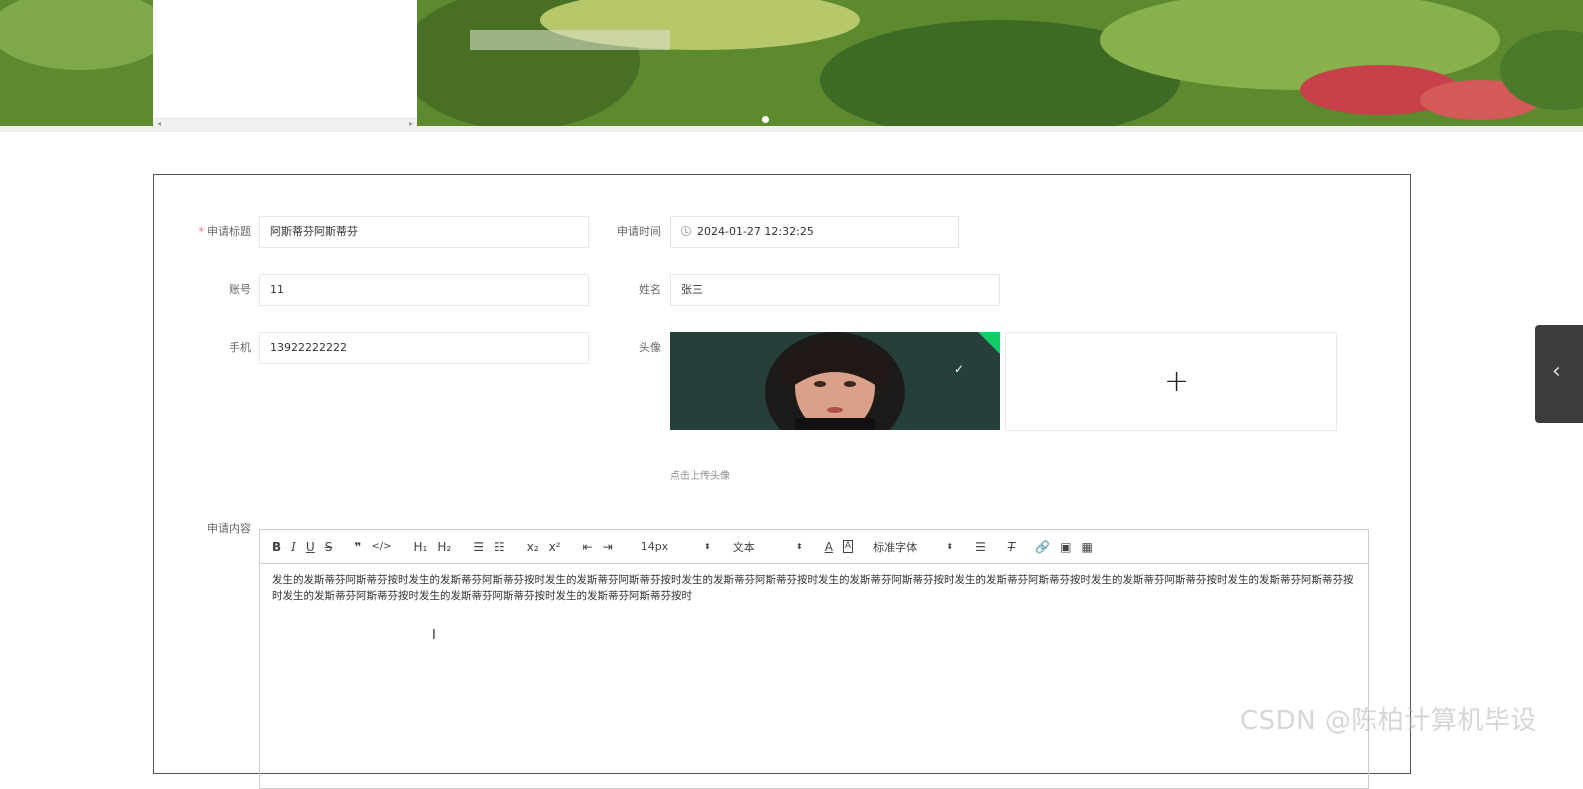  I want to click on upload-tip: 点击上传头像, so click(700, 476).